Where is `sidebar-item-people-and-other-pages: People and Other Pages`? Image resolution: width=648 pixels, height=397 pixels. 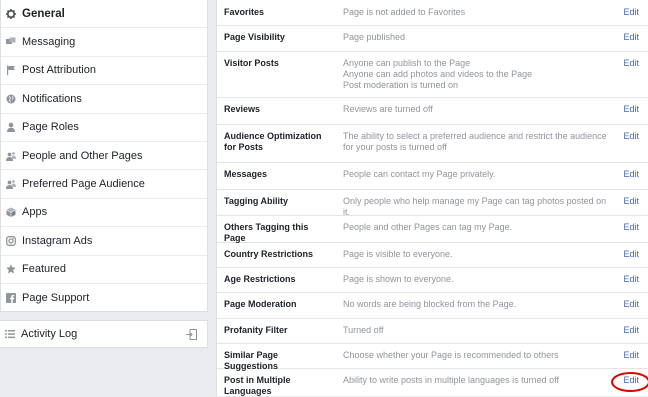 sidebar-item-people-and-other-pages: People and Other Pages is located at coordinates (104, 156).